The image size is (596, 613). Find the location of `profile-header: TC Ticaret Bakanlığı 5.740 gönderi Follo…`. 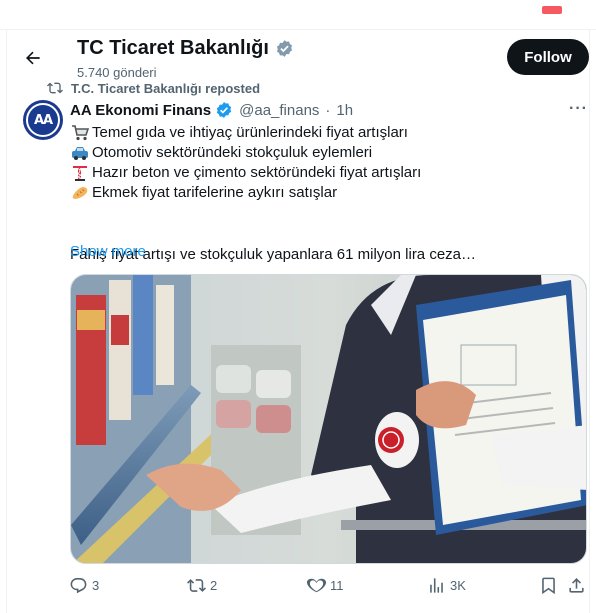

profile-header: TC Ticaret Bakanlığı 5.740 gönderi Follo… is located at coordinates (298, 57).